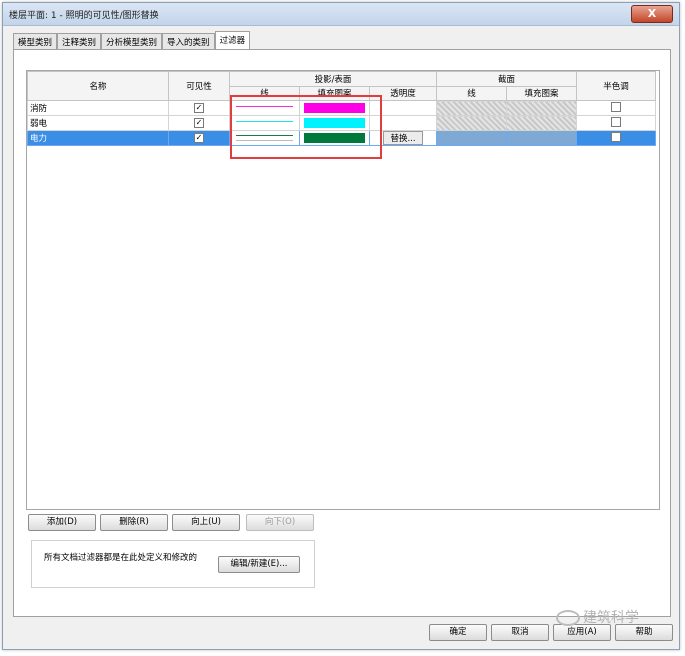 Image resolution: width=685 pixels, height=656 pixels. I want to click on row-name: 消防, so click(98, 108).